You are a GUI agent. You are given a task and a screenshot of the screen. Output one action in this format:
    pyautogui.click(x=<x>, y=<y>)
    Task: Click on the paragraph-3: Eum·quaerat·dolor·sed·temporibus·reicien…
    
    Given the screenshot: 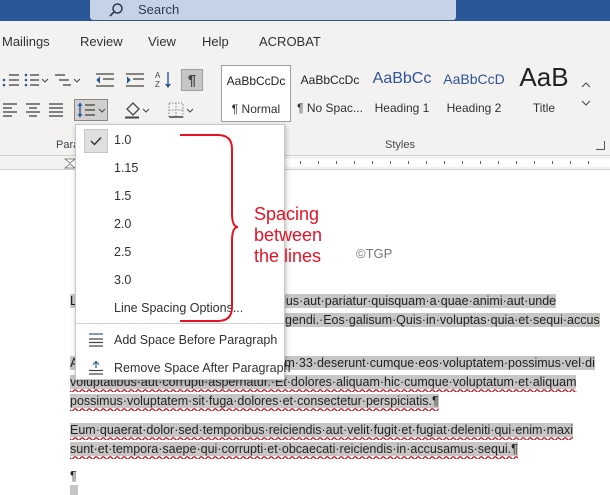 What is the action you would take?
    pyautogui.click(x=340, y=440)
    